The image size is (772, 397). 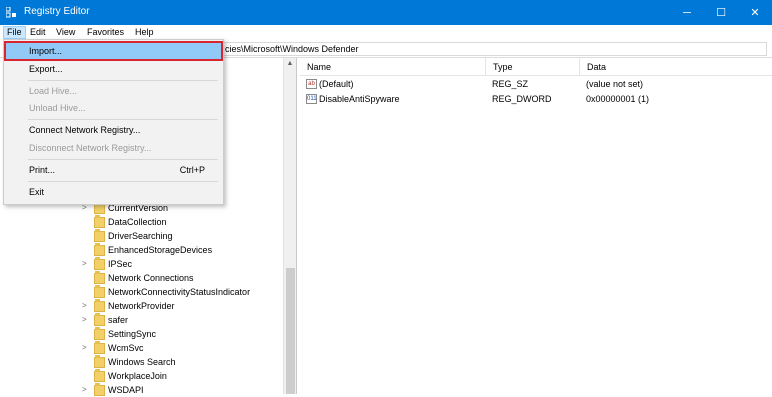 What do you see at coordinates (144, 32) in the screenshot?
I see `menu-help: Help` at bounding box center [144, 32].